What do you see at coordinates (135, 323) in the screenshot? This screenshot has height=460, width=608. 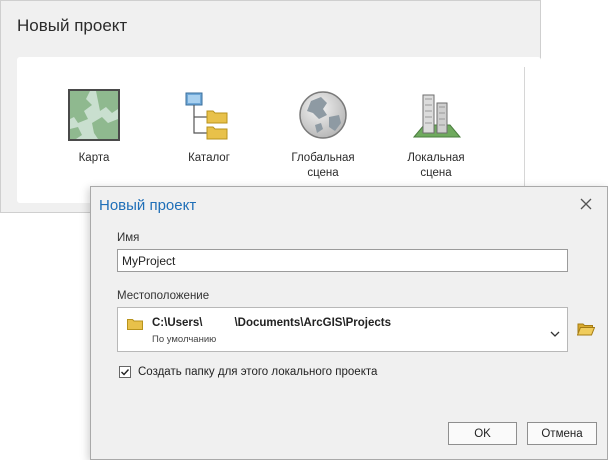 I see `folder-icon` at bounding box center [135, 323].